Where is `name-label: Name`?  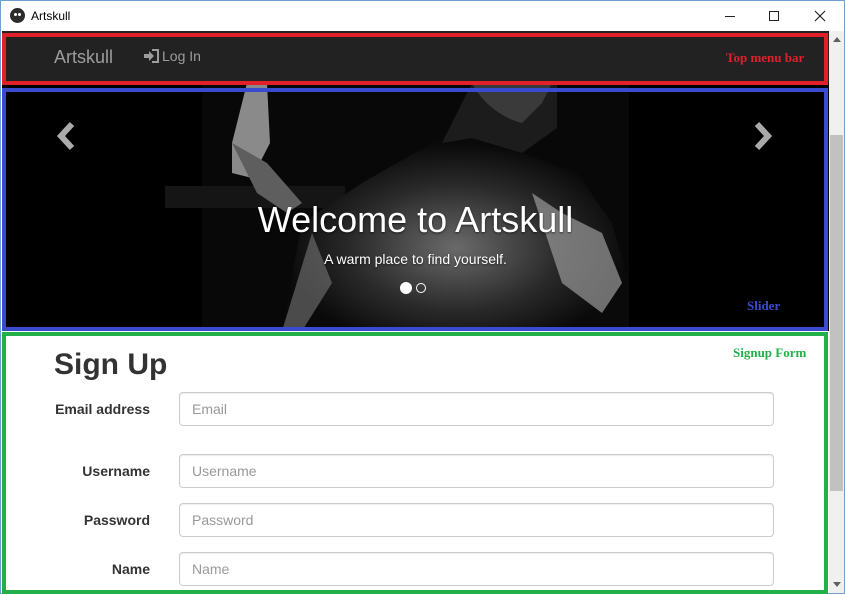 name-label: Name is located at coordinates (130, 569).